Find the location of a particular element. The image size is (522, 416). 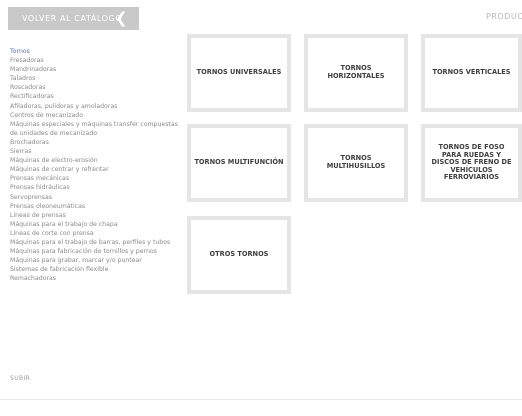

category-item-centros-mecanizado: Centros de mecanizado is located at coordinates (97, 115).